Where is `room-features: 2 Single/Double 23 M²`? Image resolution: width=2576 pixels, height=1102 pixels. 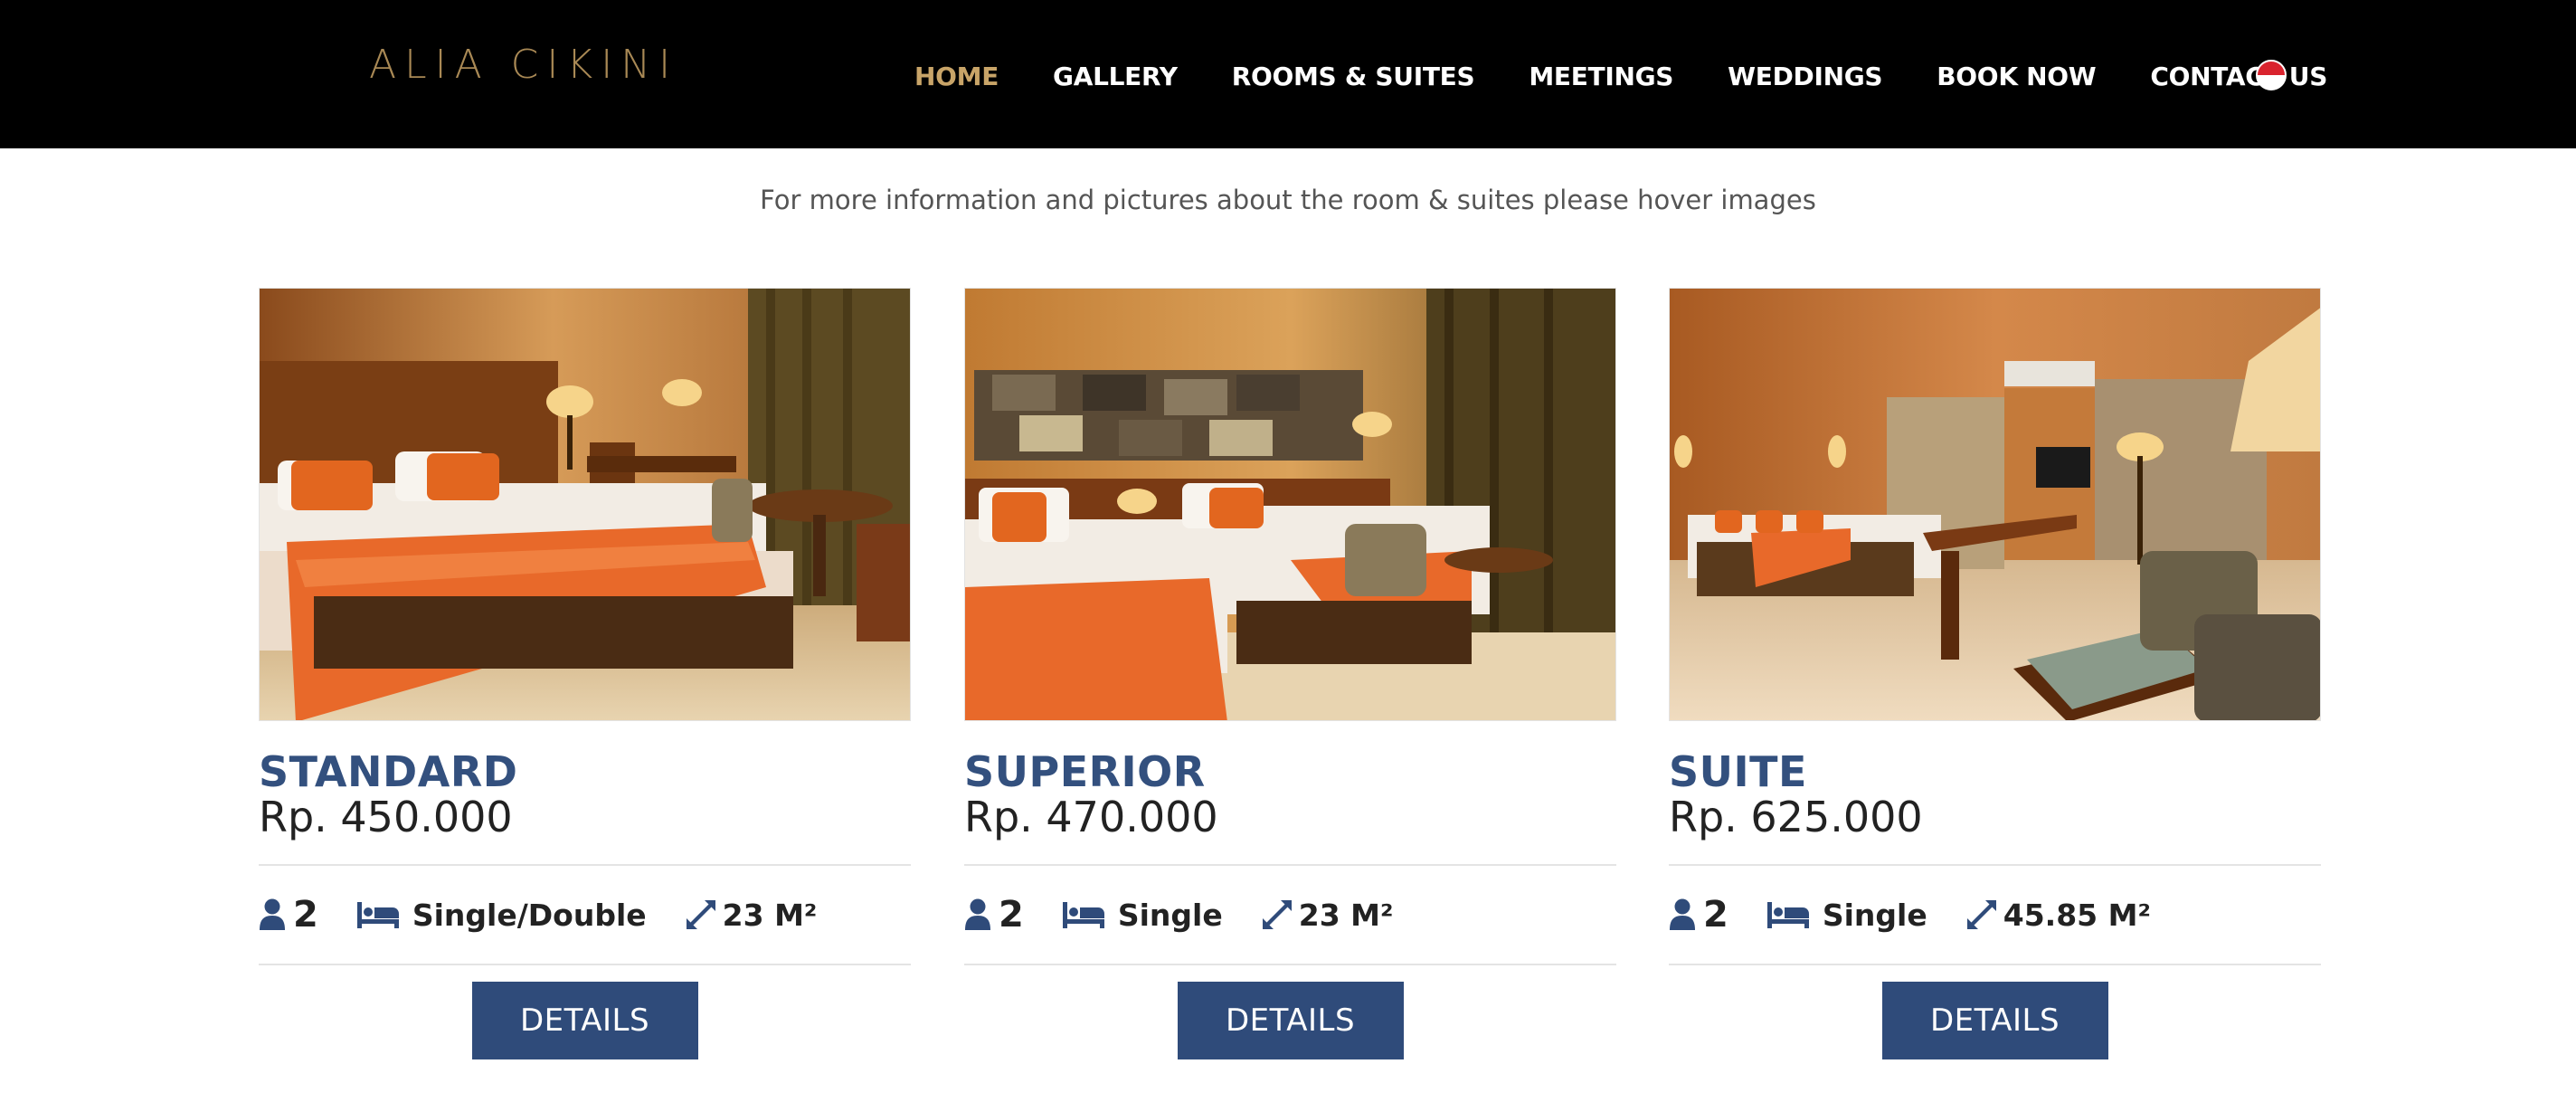
room-features: 2 Single/Double 23 M² is located at coordinates (585, 915).